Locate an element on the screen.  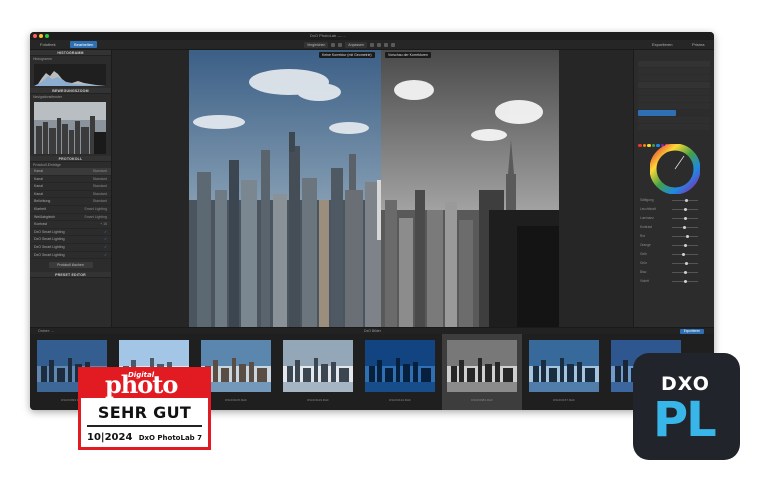
slider-label: Blau is located at coordinates (643, 272).